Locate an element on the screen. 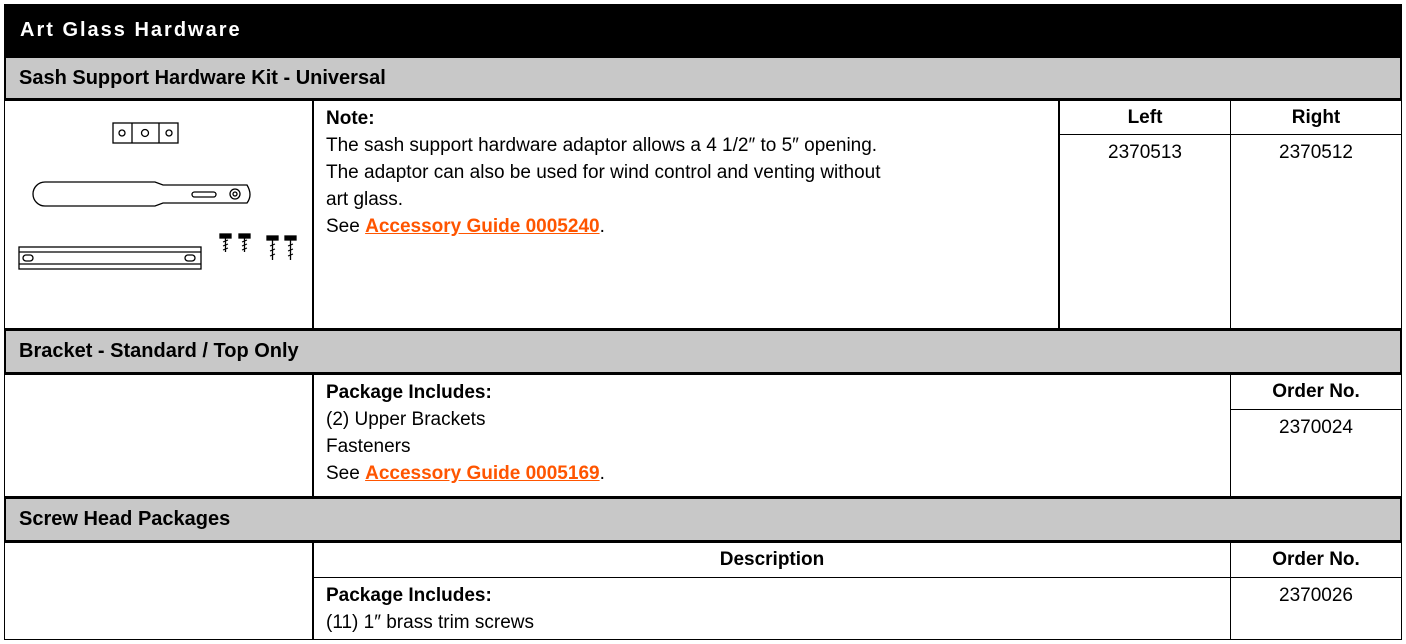 The height and width of the screenshot is (644, 1406). left-column-header: Left is located at coordinates (1145, 117).